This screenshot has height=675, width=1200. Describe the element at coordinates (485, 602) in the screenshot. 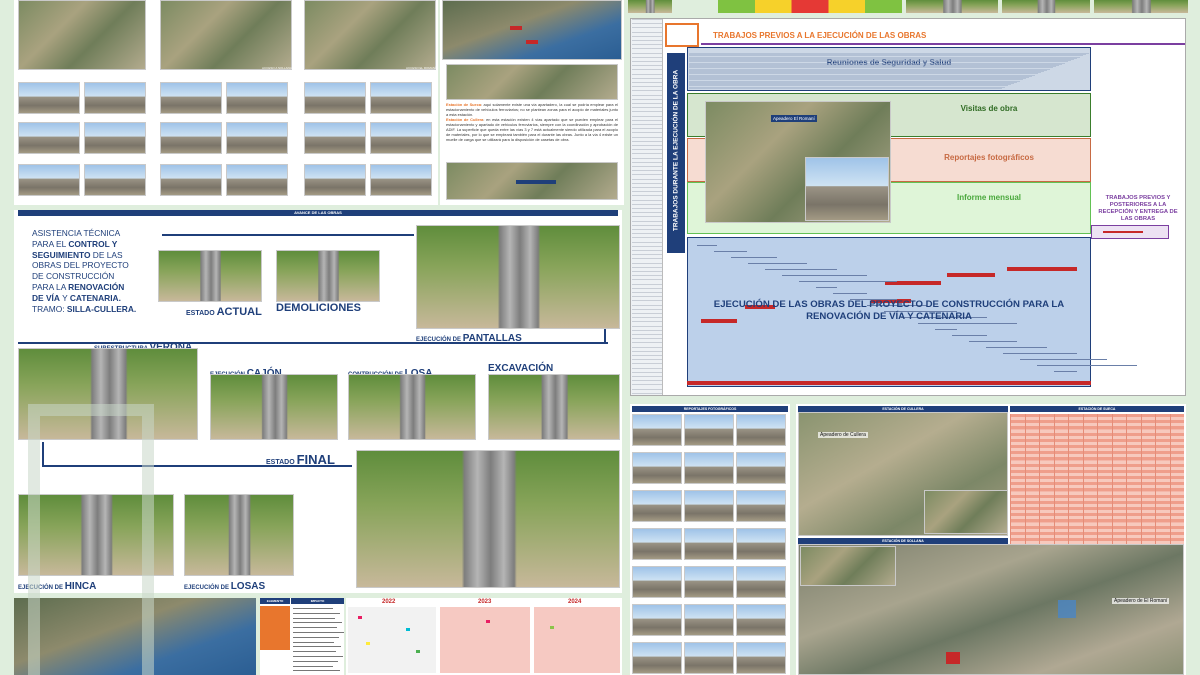

I see `calendar-year-2023: 2023` at that location.